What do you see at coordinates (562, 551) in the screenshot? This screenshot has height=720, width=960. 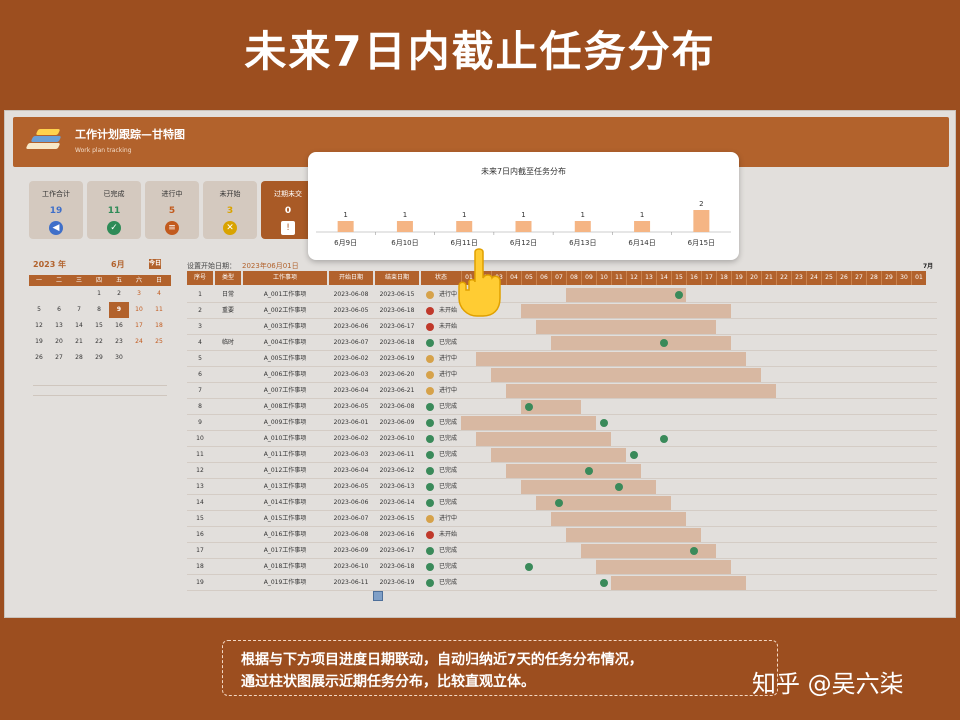 I see `table-row: 17 A_017工作事项 2023-06-09 2023-06-17 已完成` at bounding box center [562, 551].